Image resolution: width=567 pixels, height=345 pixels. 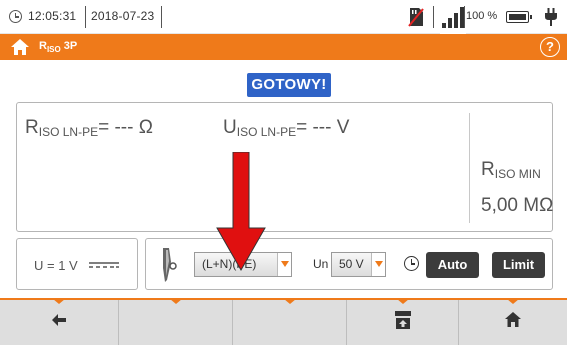 I want to click on bottom-navigation, so click(x=283, y=321).